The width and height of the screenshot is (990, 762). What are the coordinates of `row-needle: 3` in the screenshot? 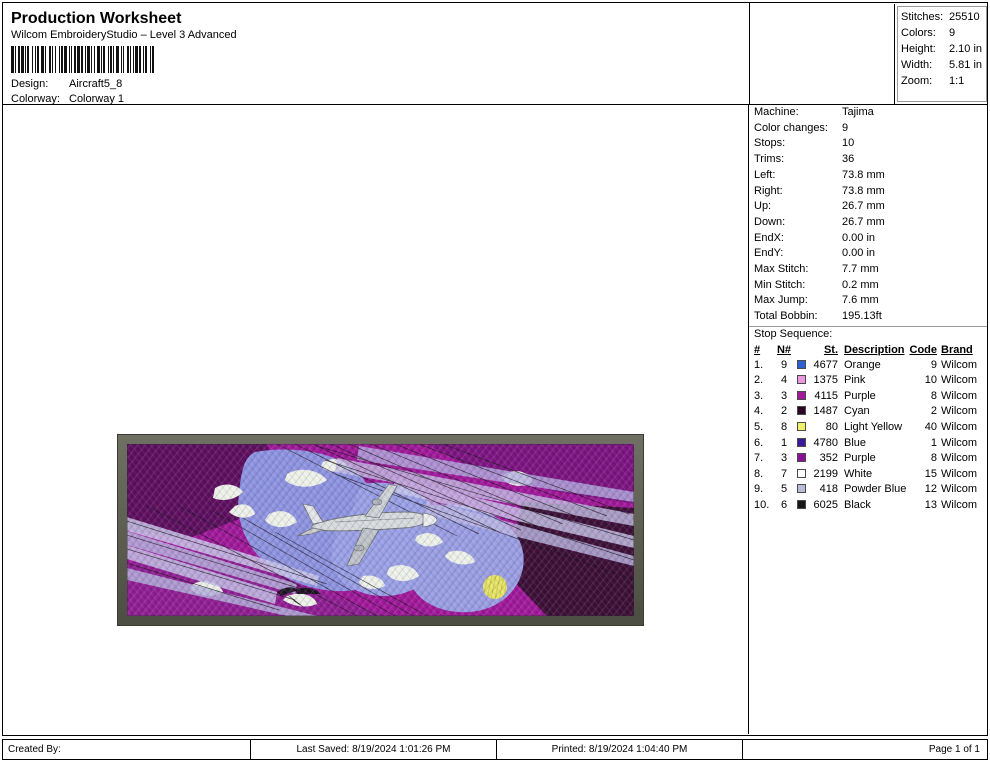 It's located at (784, 458).